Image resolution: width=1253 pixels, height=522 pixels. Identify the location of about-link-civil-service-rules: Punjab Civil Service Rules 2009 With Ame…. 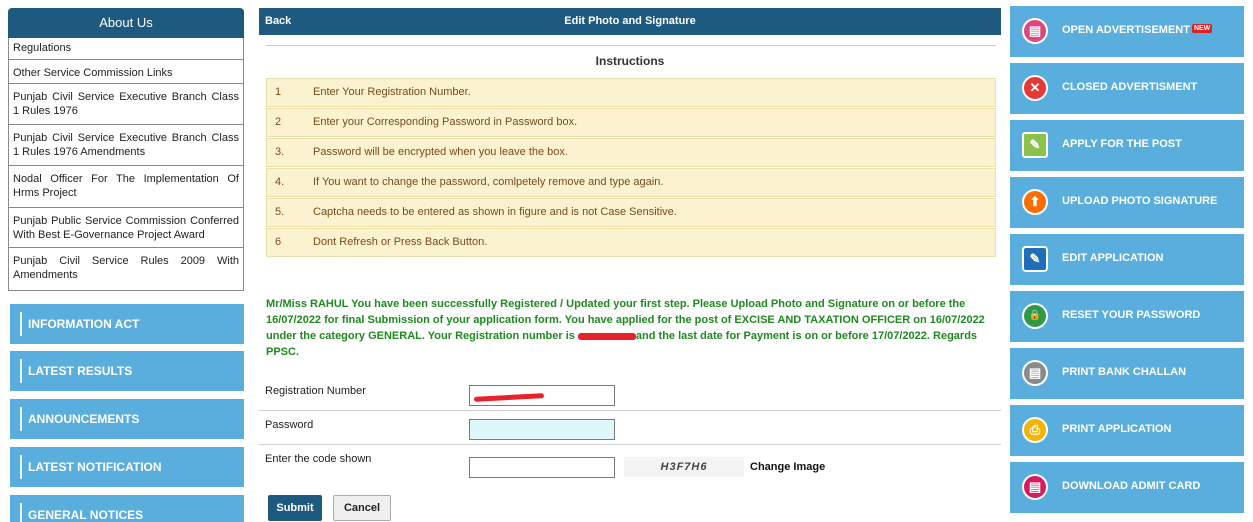
(126, 269).